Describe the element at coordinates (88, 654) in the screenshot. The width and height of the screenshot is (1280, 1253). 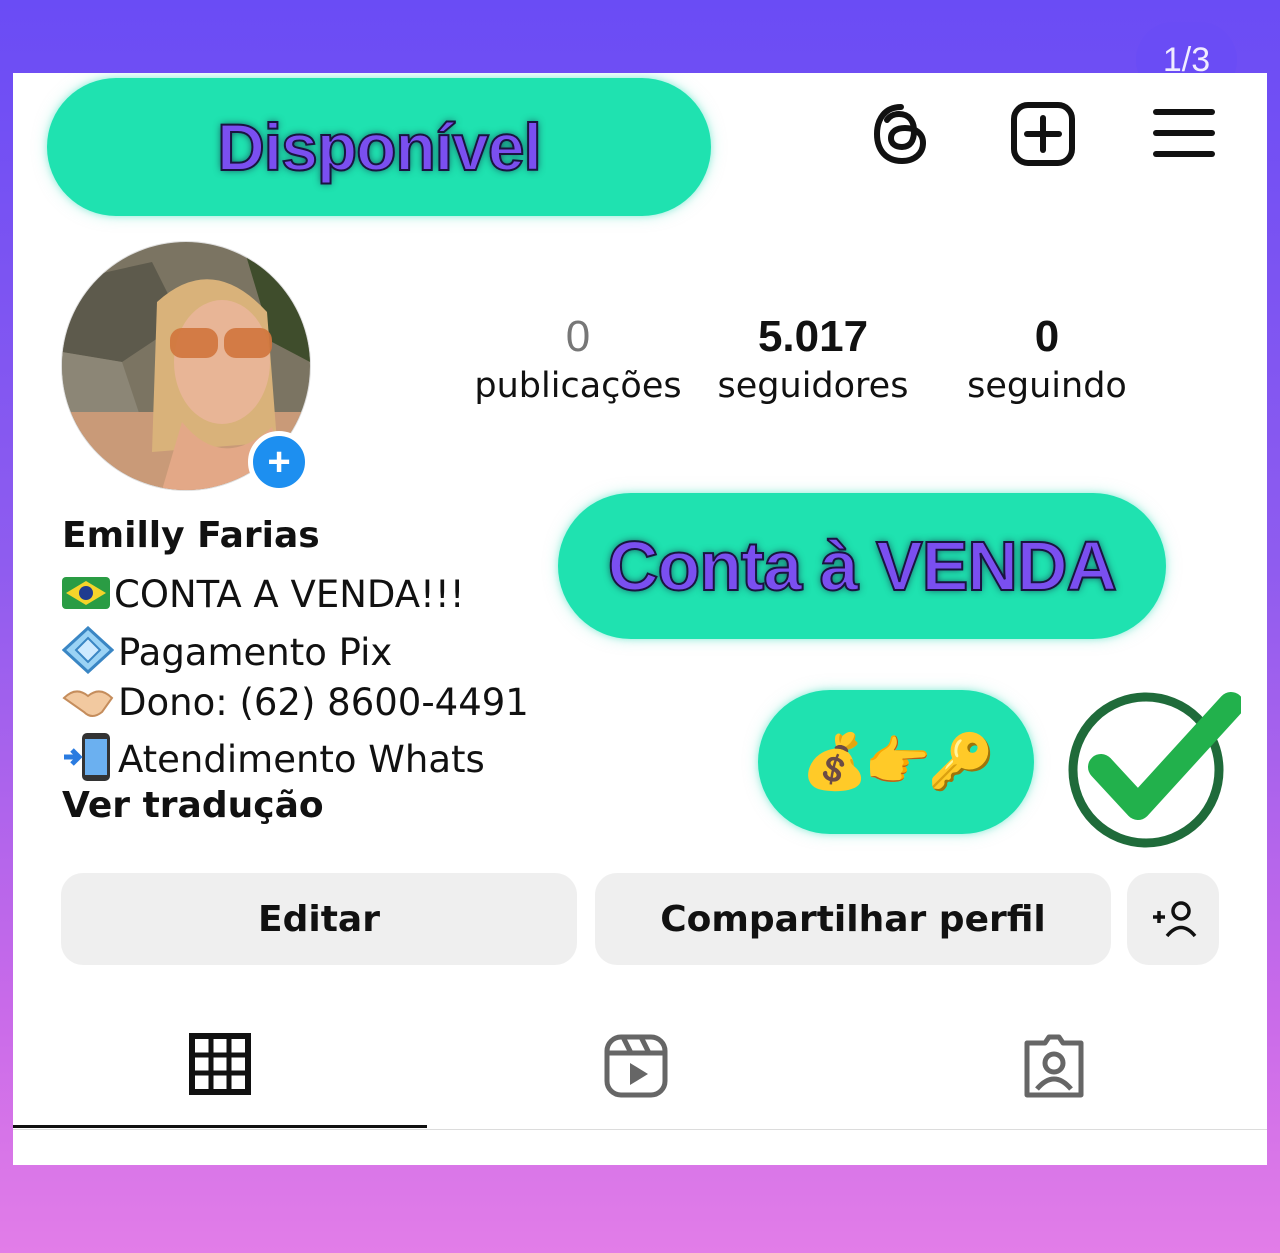
I see `pix-icon` at that location.